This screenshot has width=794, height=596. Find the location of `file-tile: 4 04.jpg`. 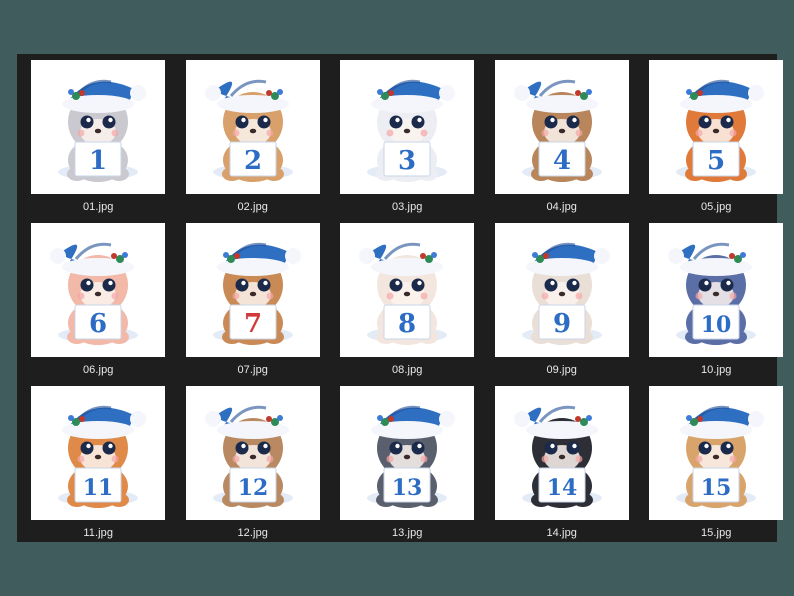

file-tile: 4 04.jpg is located at coordinates (562, 141).